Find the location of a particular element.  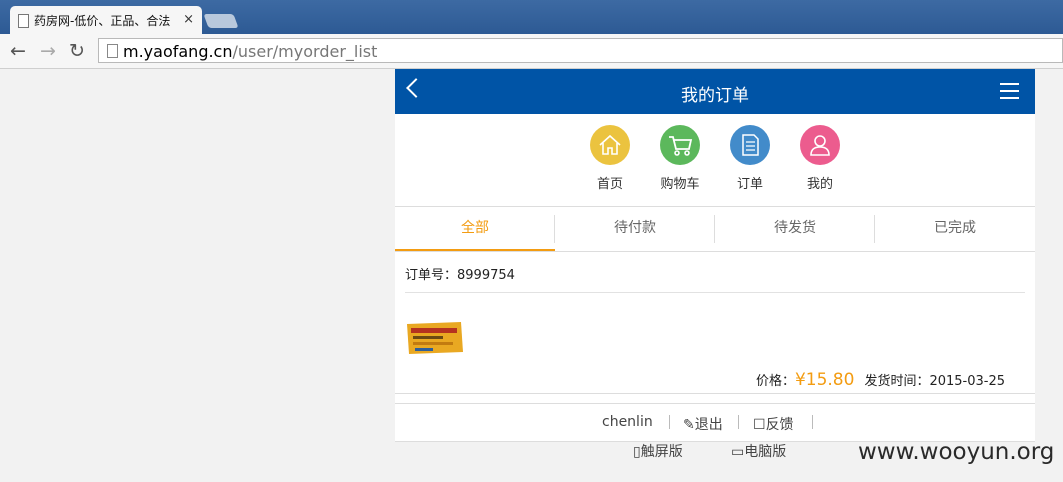

quick-nav: 首页 购物车 订单 我的 is located at coordinates (715, 160).